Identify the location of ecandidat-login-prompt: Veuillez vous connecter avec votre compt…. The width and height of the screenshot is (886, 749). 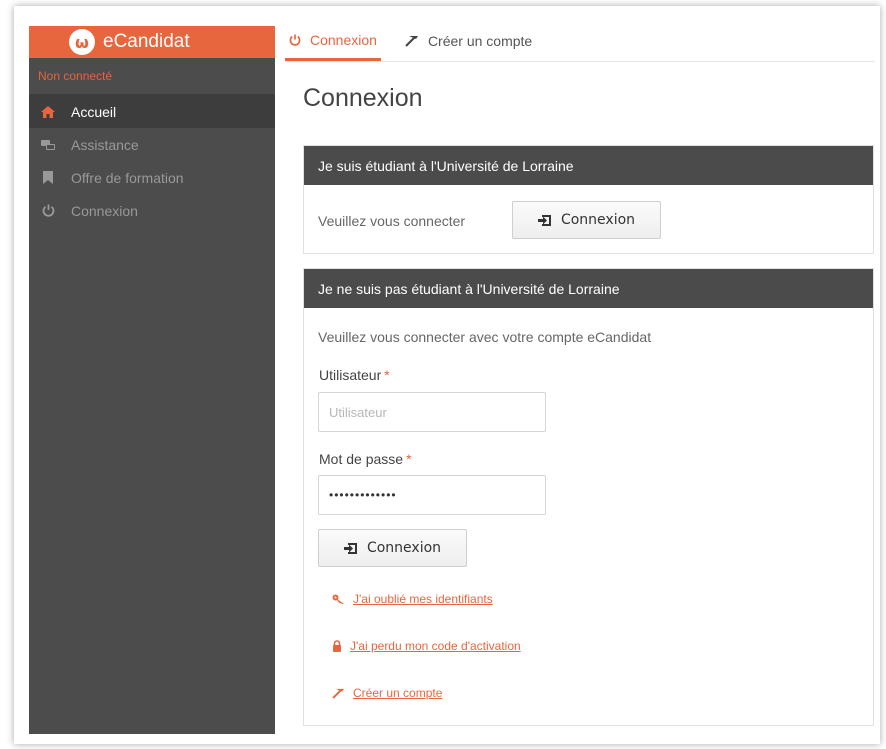
(485, 337).